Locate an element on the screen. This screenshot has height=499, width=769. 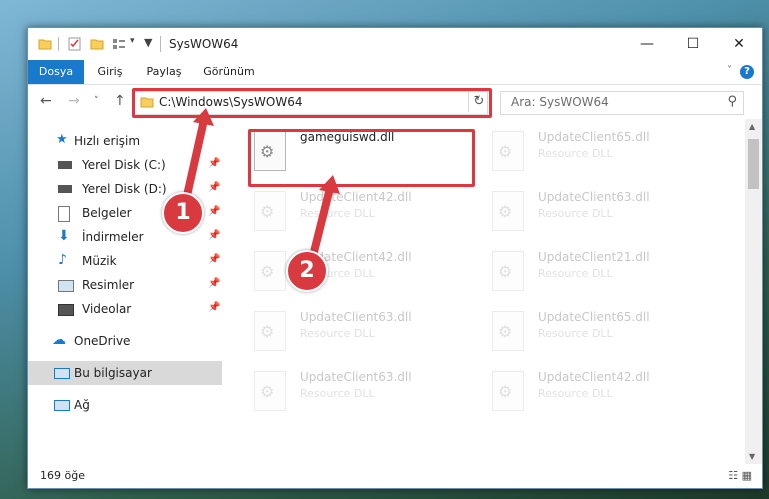
nav-onedrive: ☁ OneDrive is located at coordinates (125, 341).